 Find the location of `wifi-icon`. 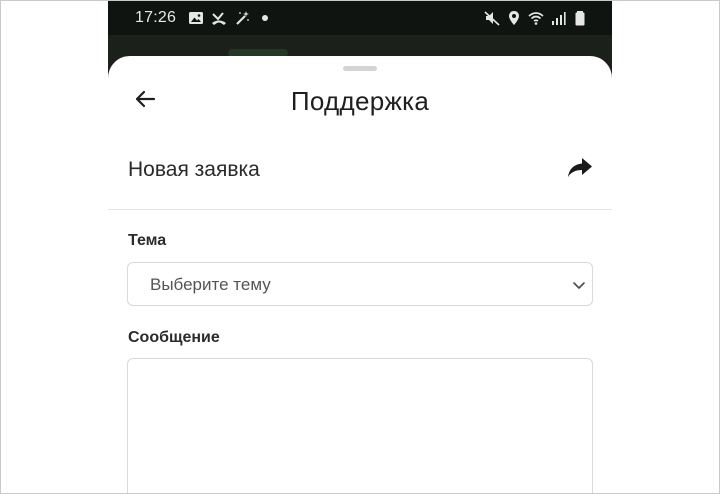

wifi-icon is located at coordinates (536, 18).